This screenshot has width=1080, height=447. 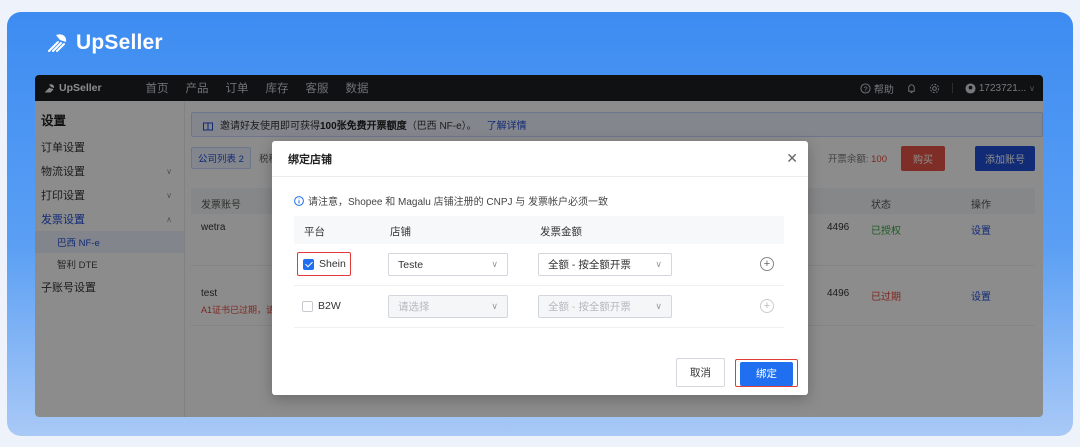 What do you see at coordinates (792, 158) in the screenshot?
I see `close-icon: ✕` at bounding box center [792, 158].